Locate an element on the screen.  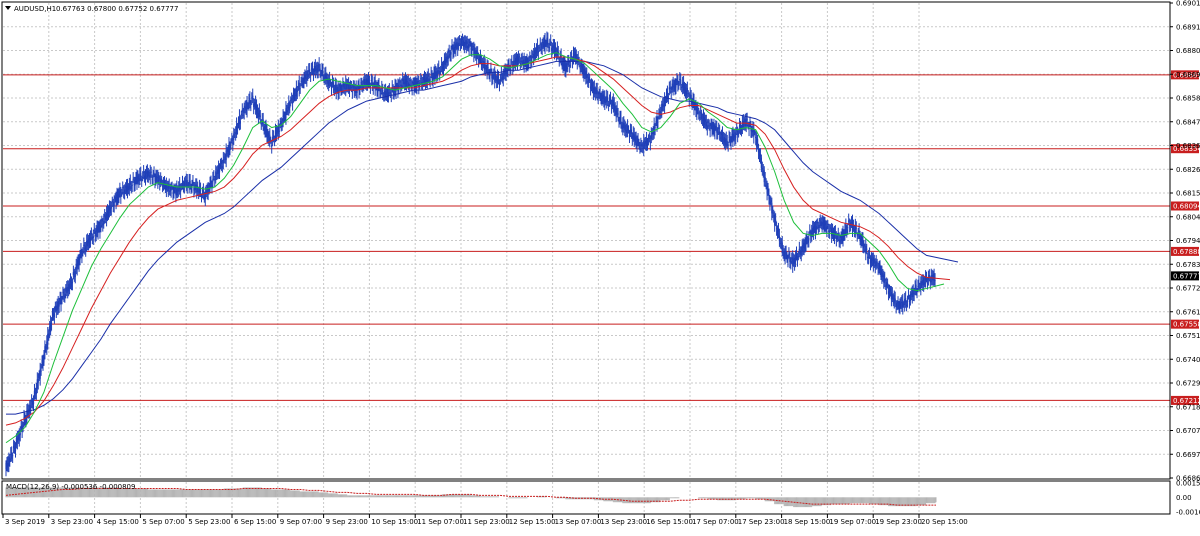
x-tick-label: 3 Sep 2019 is located at coordinates (25, 522).